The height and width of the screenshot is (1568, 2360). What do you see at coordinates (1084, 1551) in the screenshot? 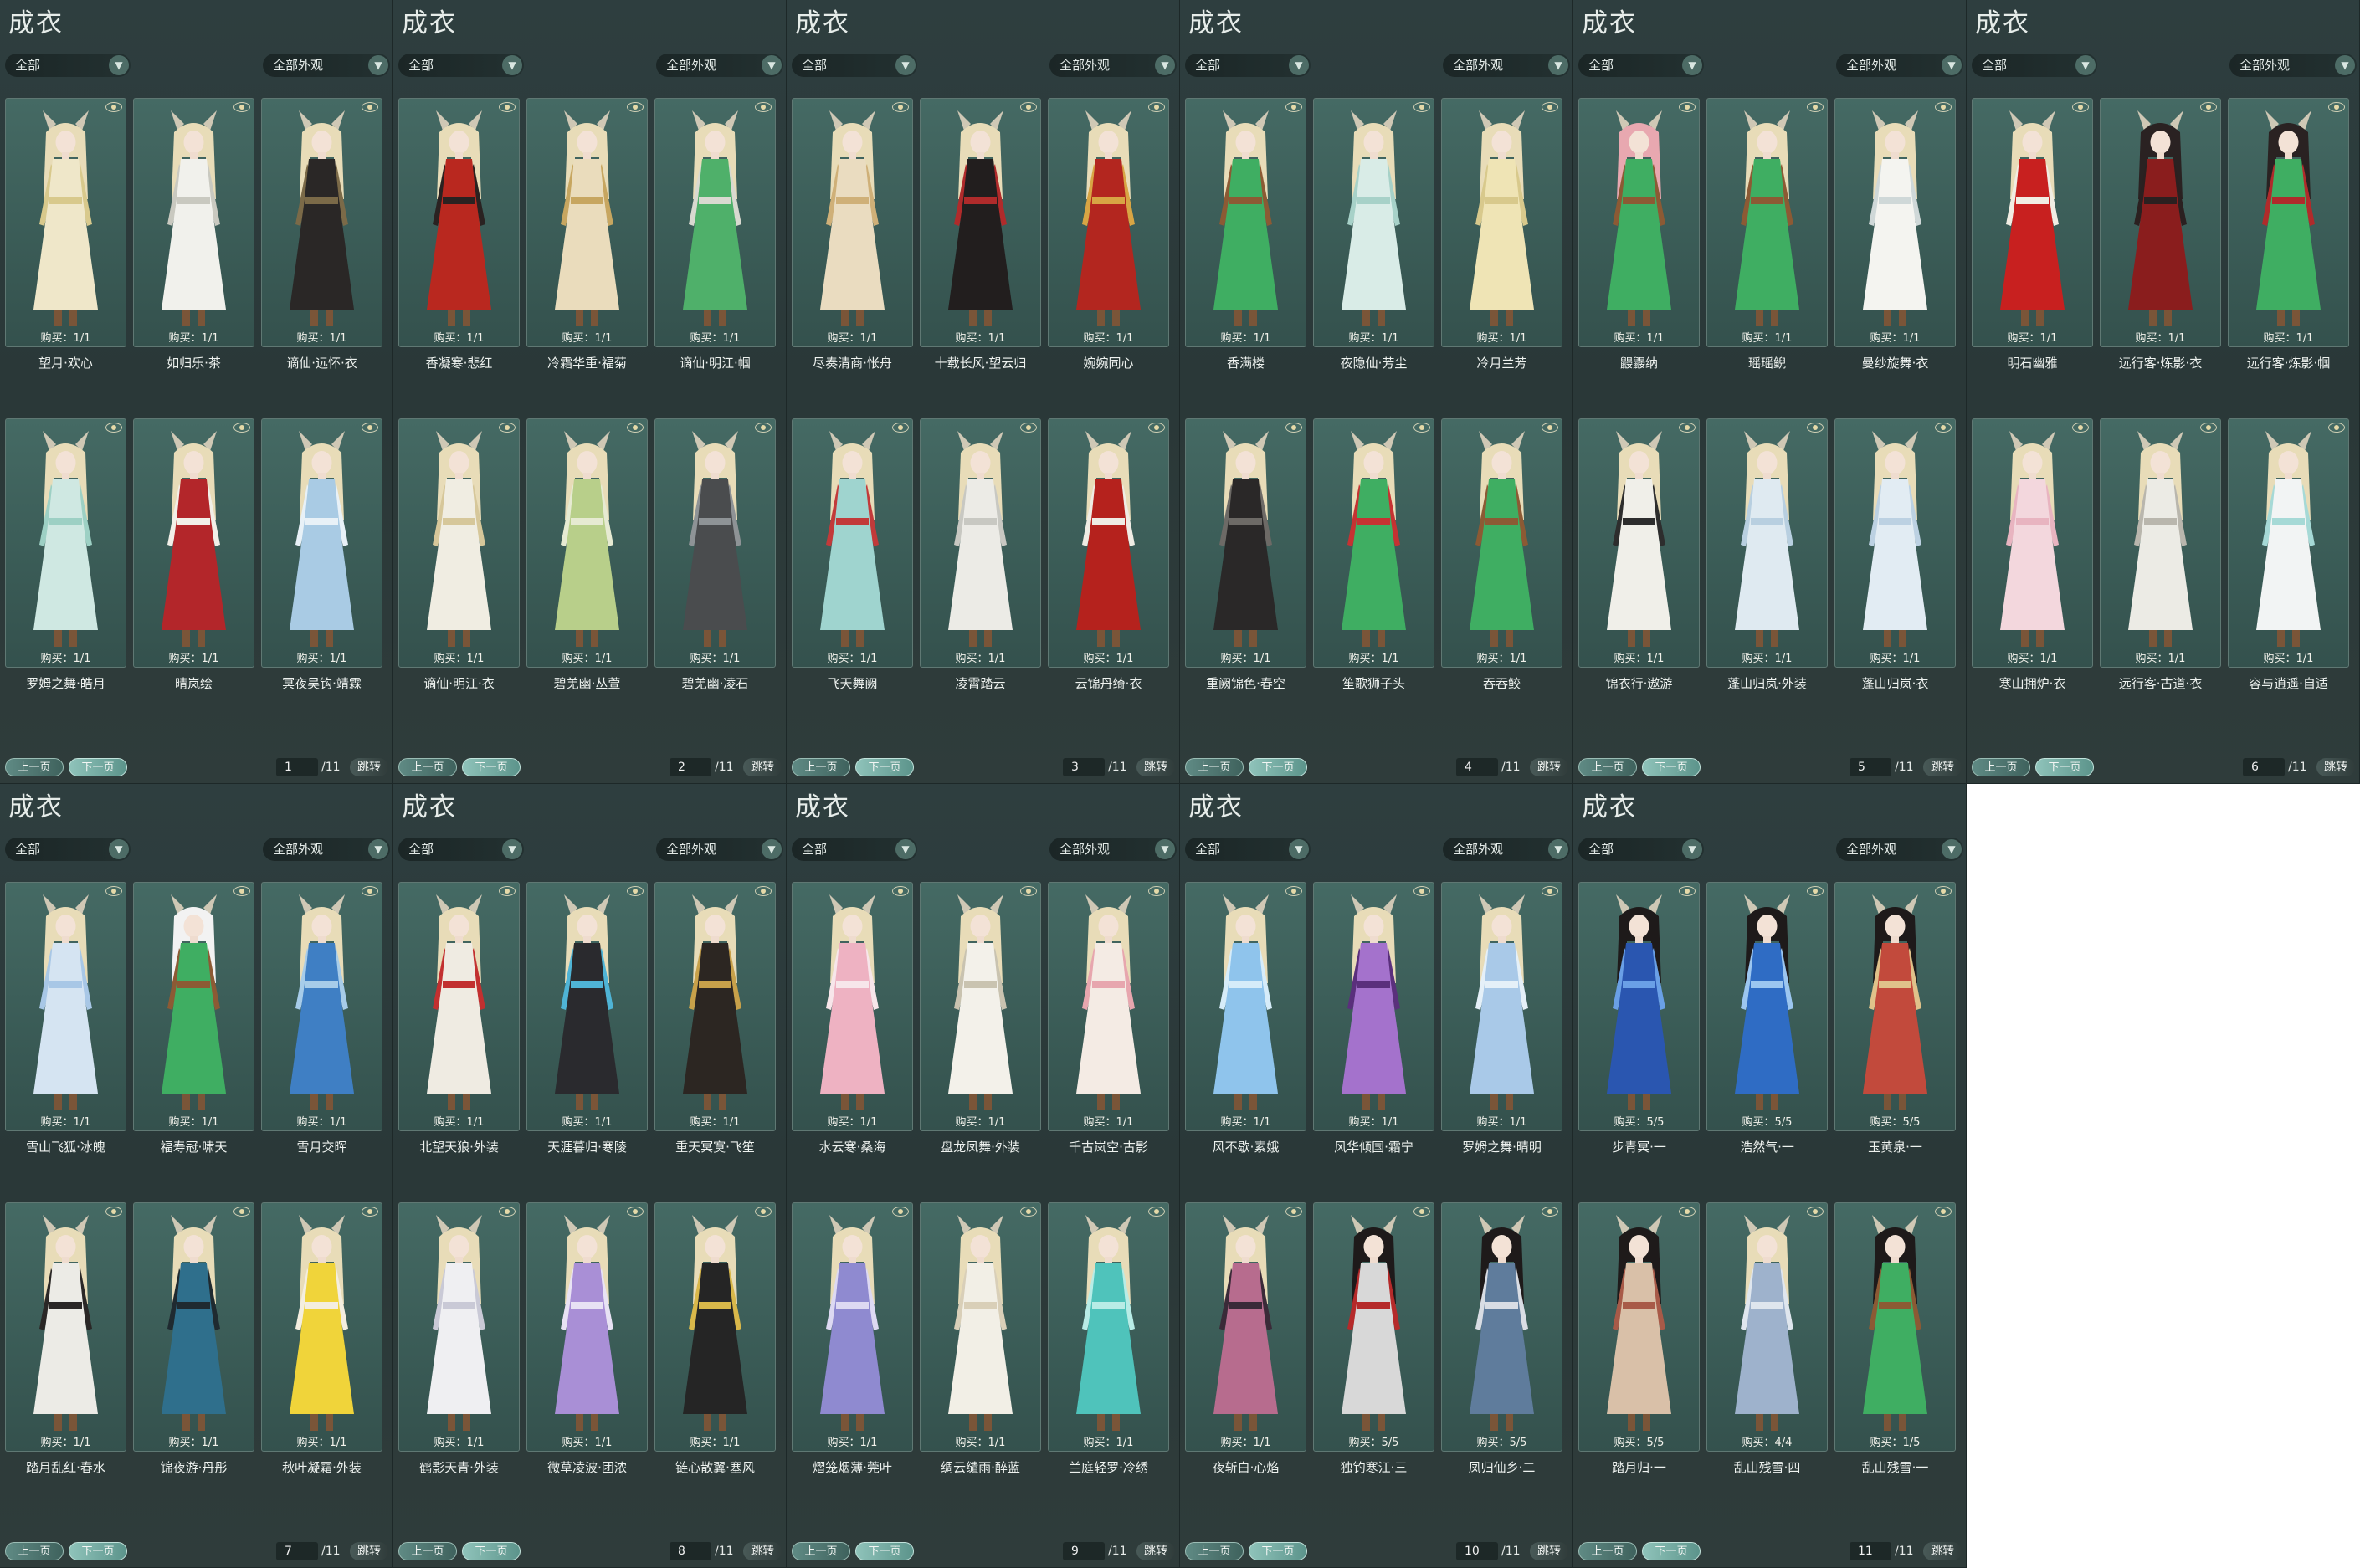
I see `page-number-input: 9` at bounding box center [1084, 1551].